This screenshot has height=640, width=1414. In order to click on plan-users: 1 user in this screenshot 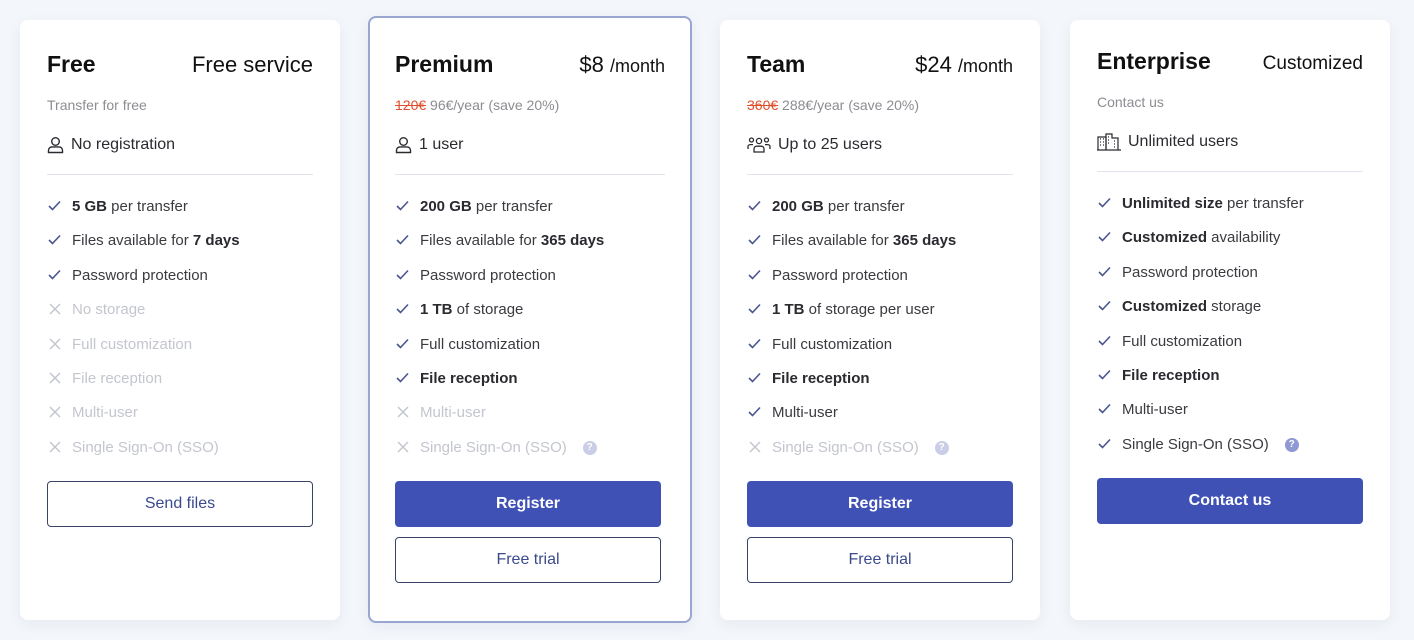, I will do `click(530, 145)`.